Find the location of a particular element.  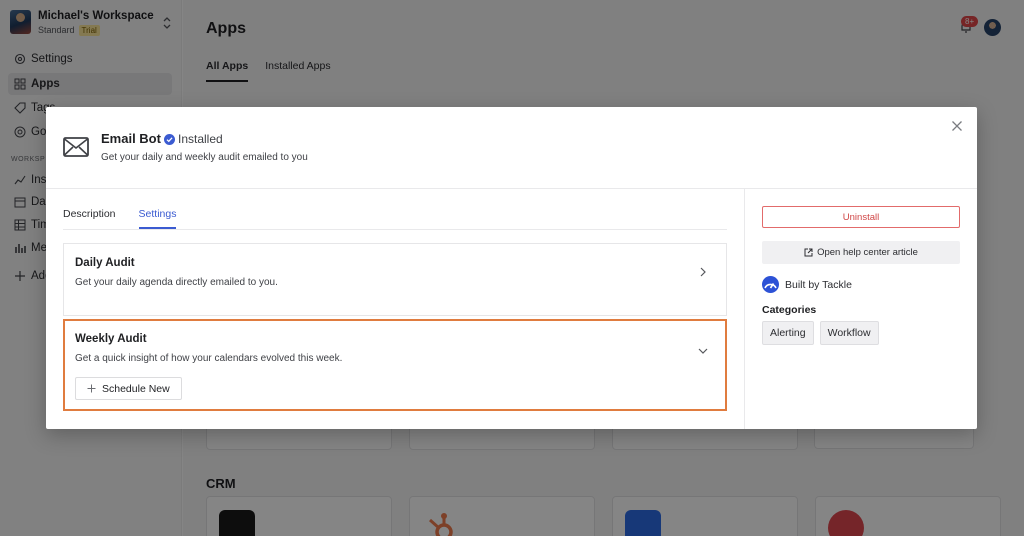

button-label: Open help center article is located at coordinates (867, 252).